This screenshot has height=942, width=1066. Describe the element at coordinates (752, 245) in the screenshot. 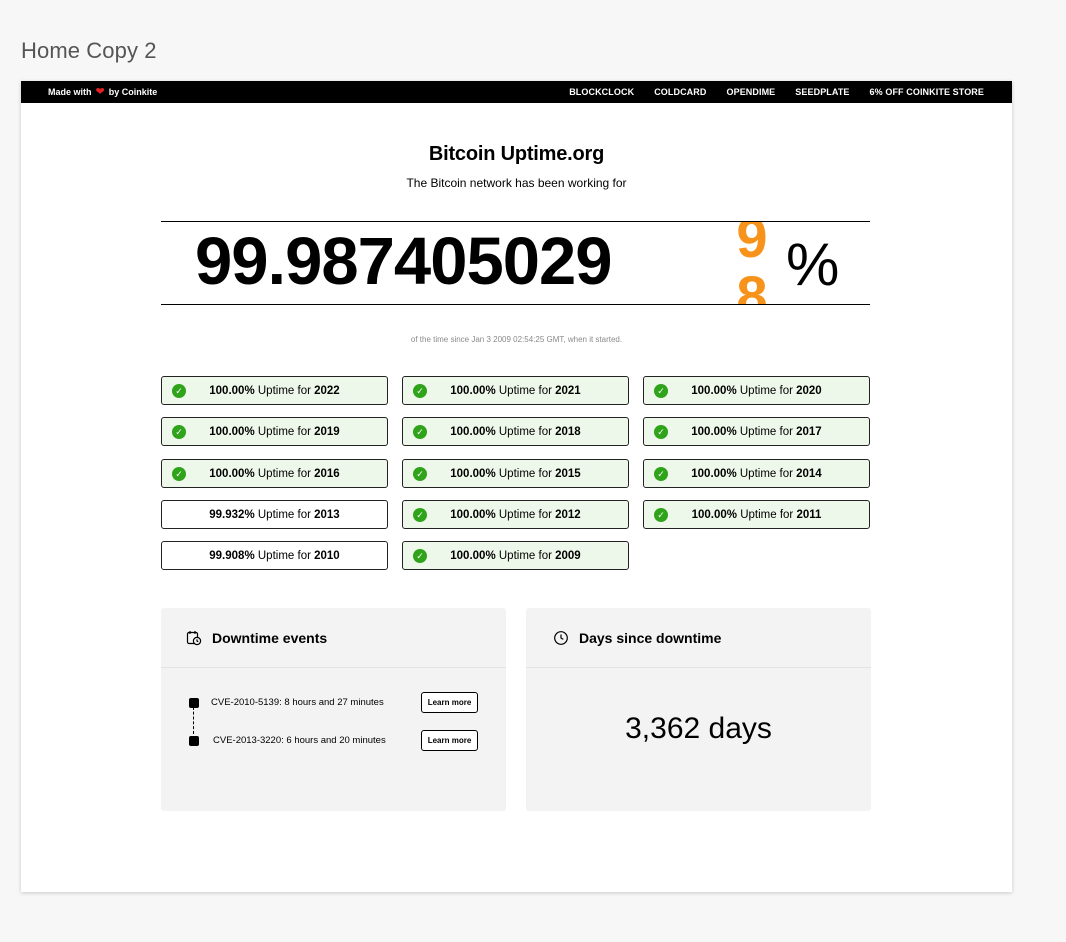

I see `rolling-digit-upper: 9` at that location.